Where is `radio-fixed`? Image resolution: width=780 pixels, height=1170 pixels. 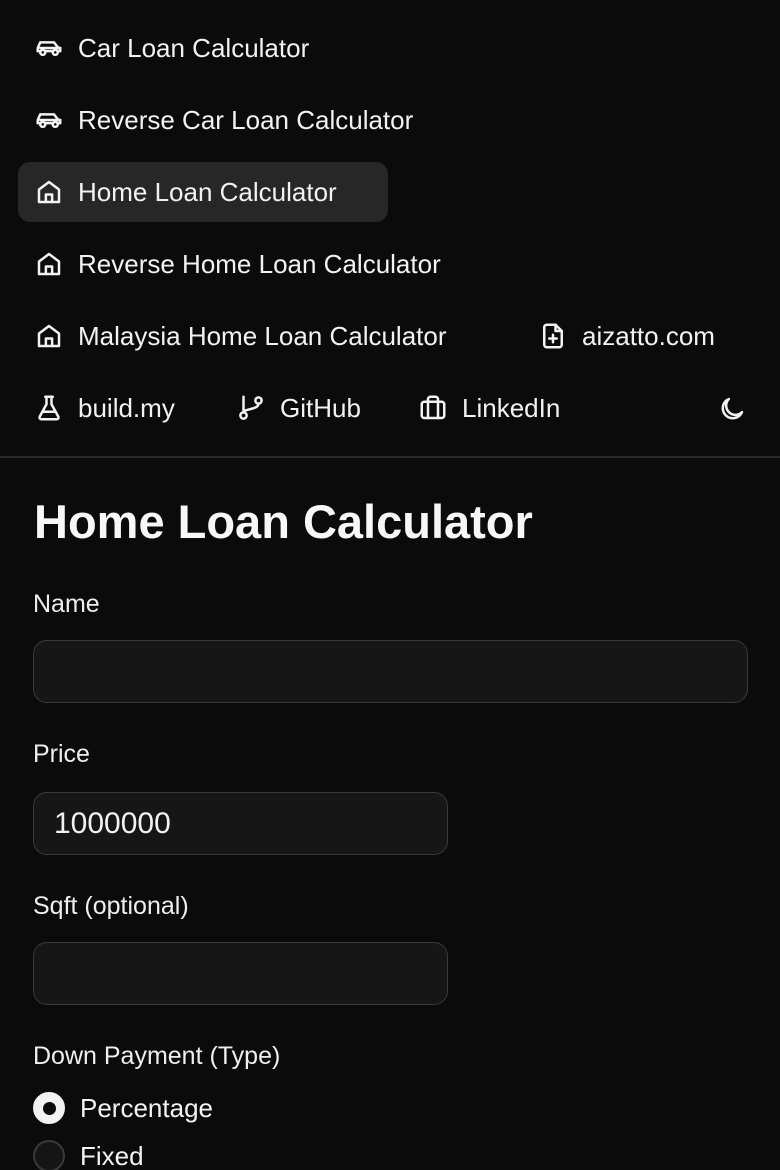
radio-fixed is located at coordinates (49, 1155).